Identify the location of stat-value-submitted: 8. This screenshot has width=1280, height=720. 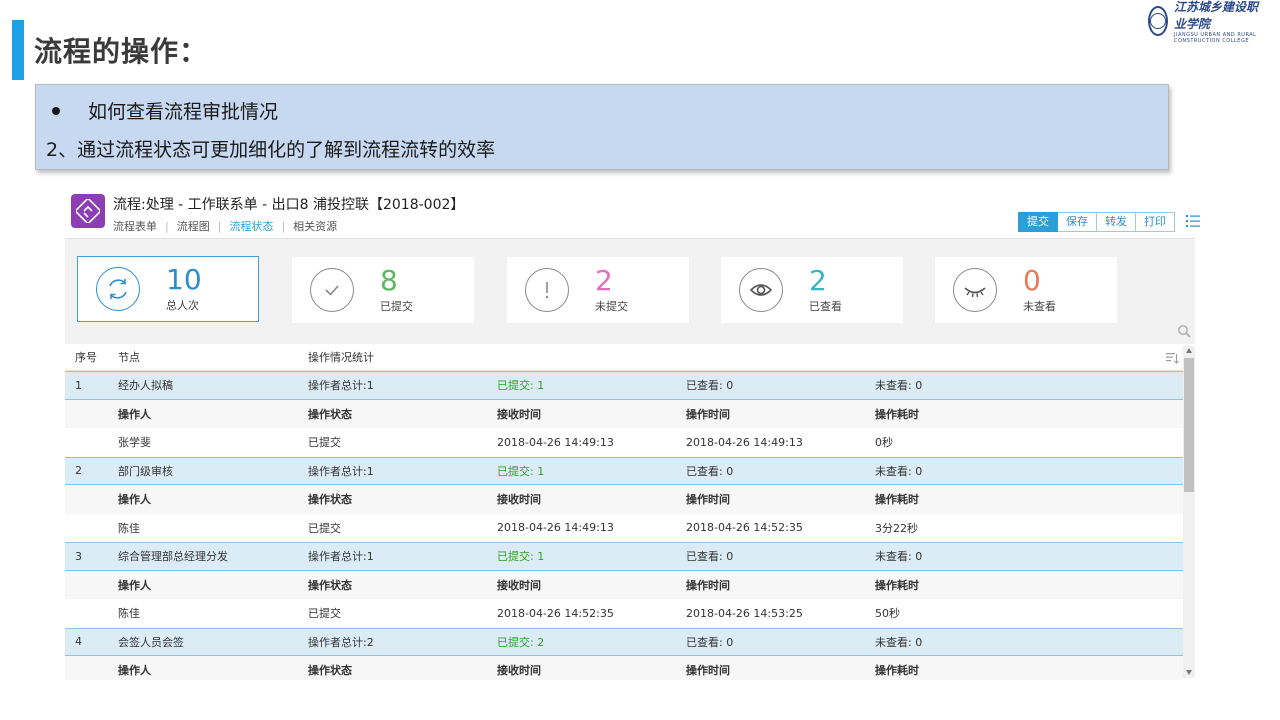
(389, 280).